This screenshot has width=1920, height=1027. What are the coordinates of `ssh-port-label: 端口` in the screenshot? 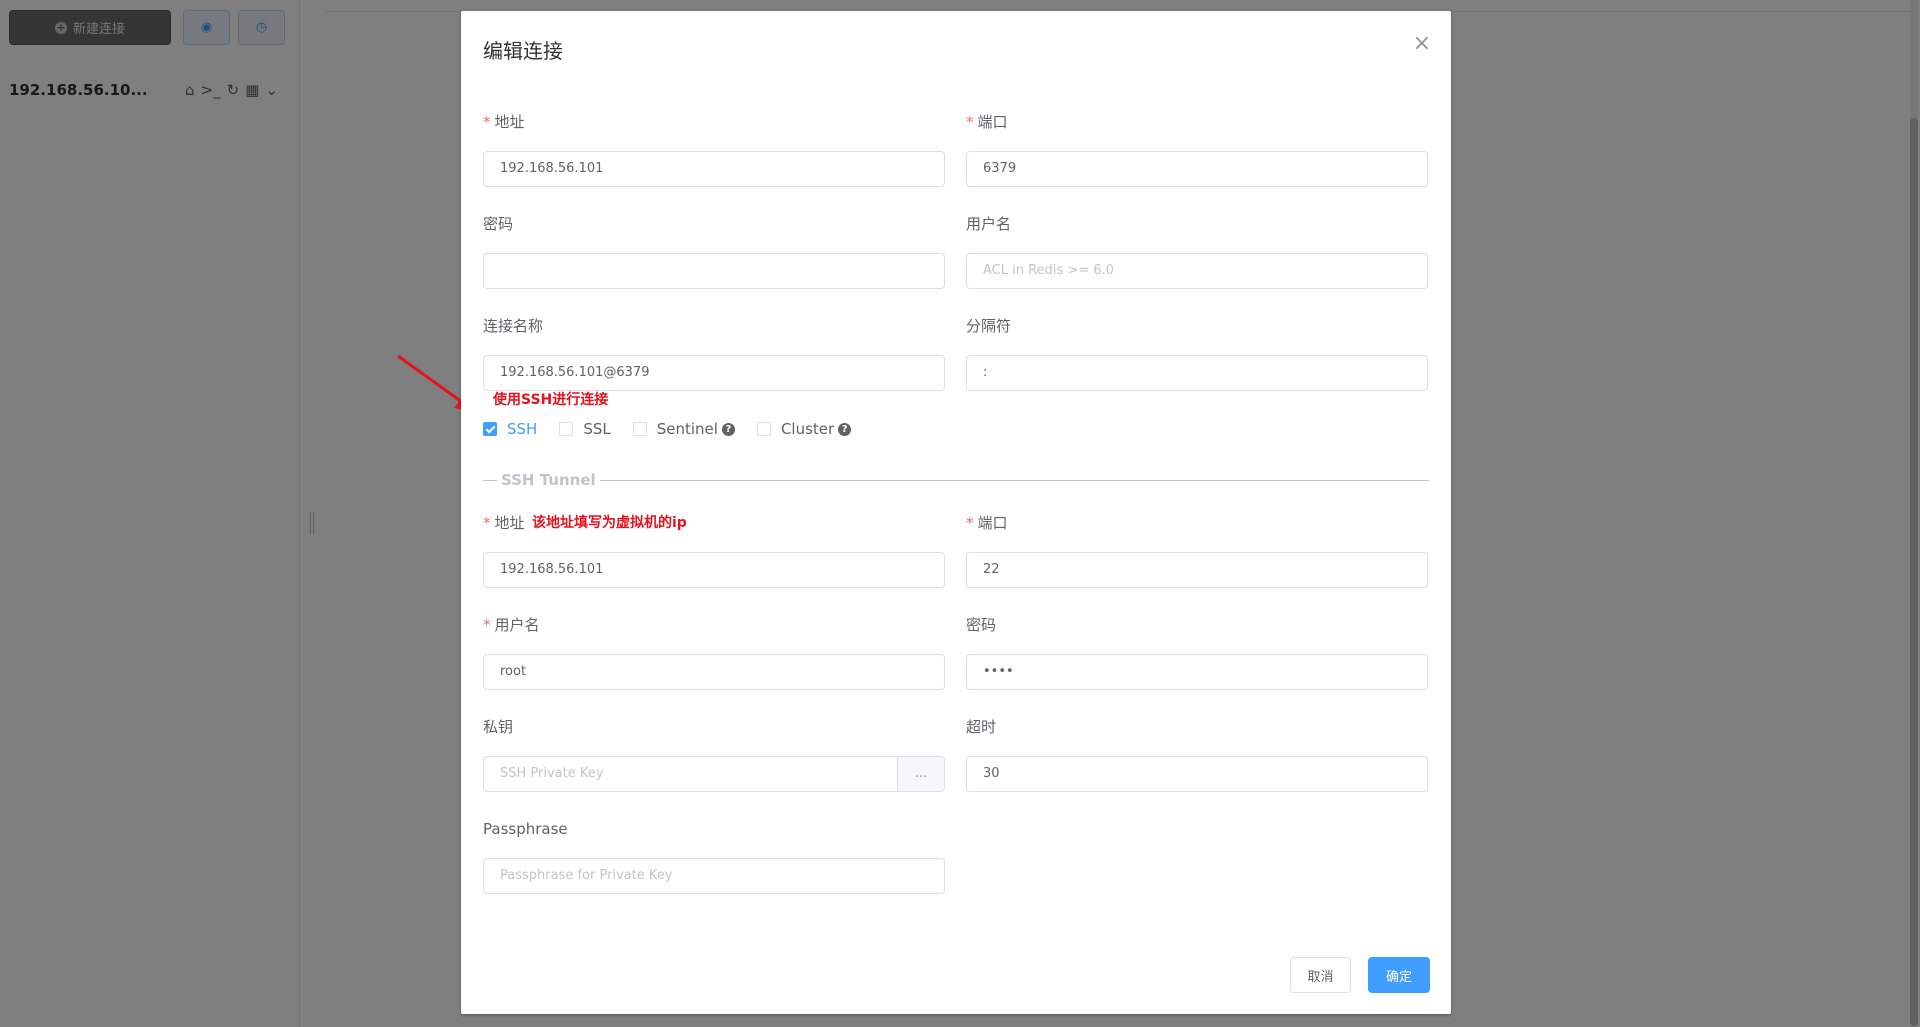 It's located at (992, 523).